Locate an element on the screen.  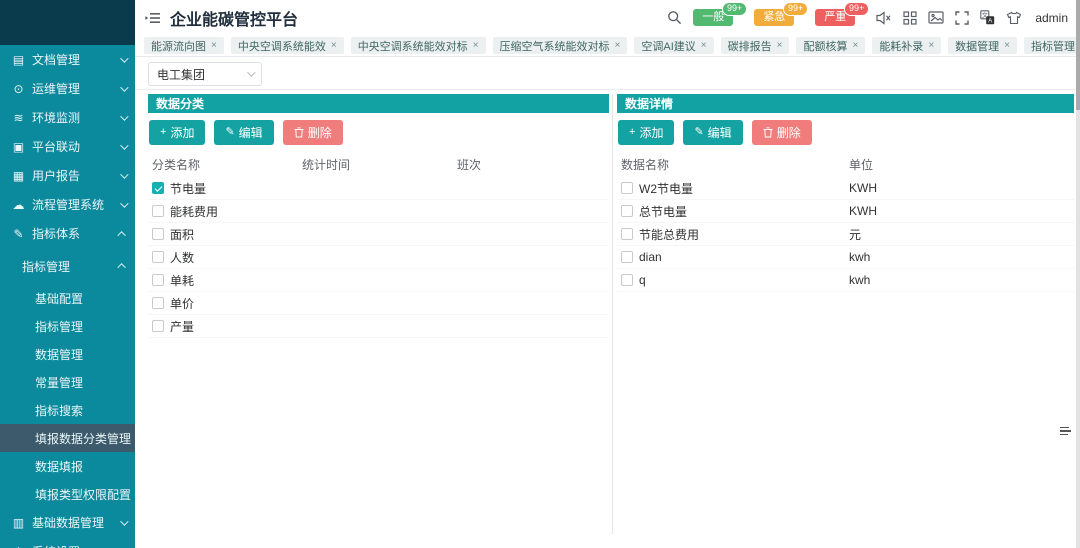
sidebar-item: 常量管理 is located at coordinates (67, 382).